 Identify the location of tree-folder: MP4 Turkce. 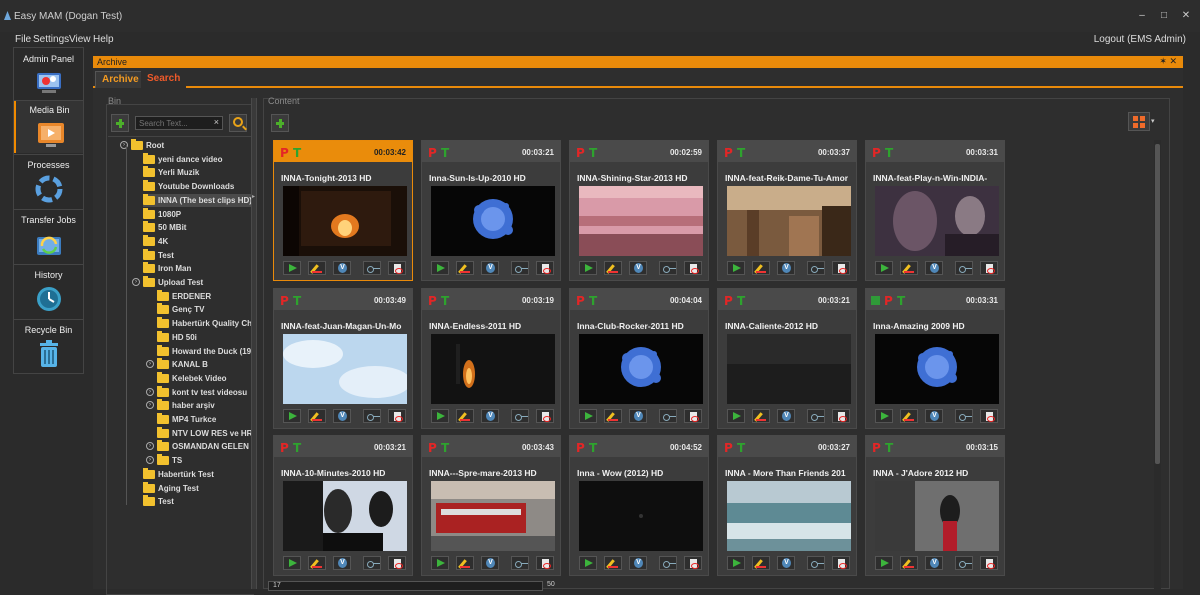
(204, 419).